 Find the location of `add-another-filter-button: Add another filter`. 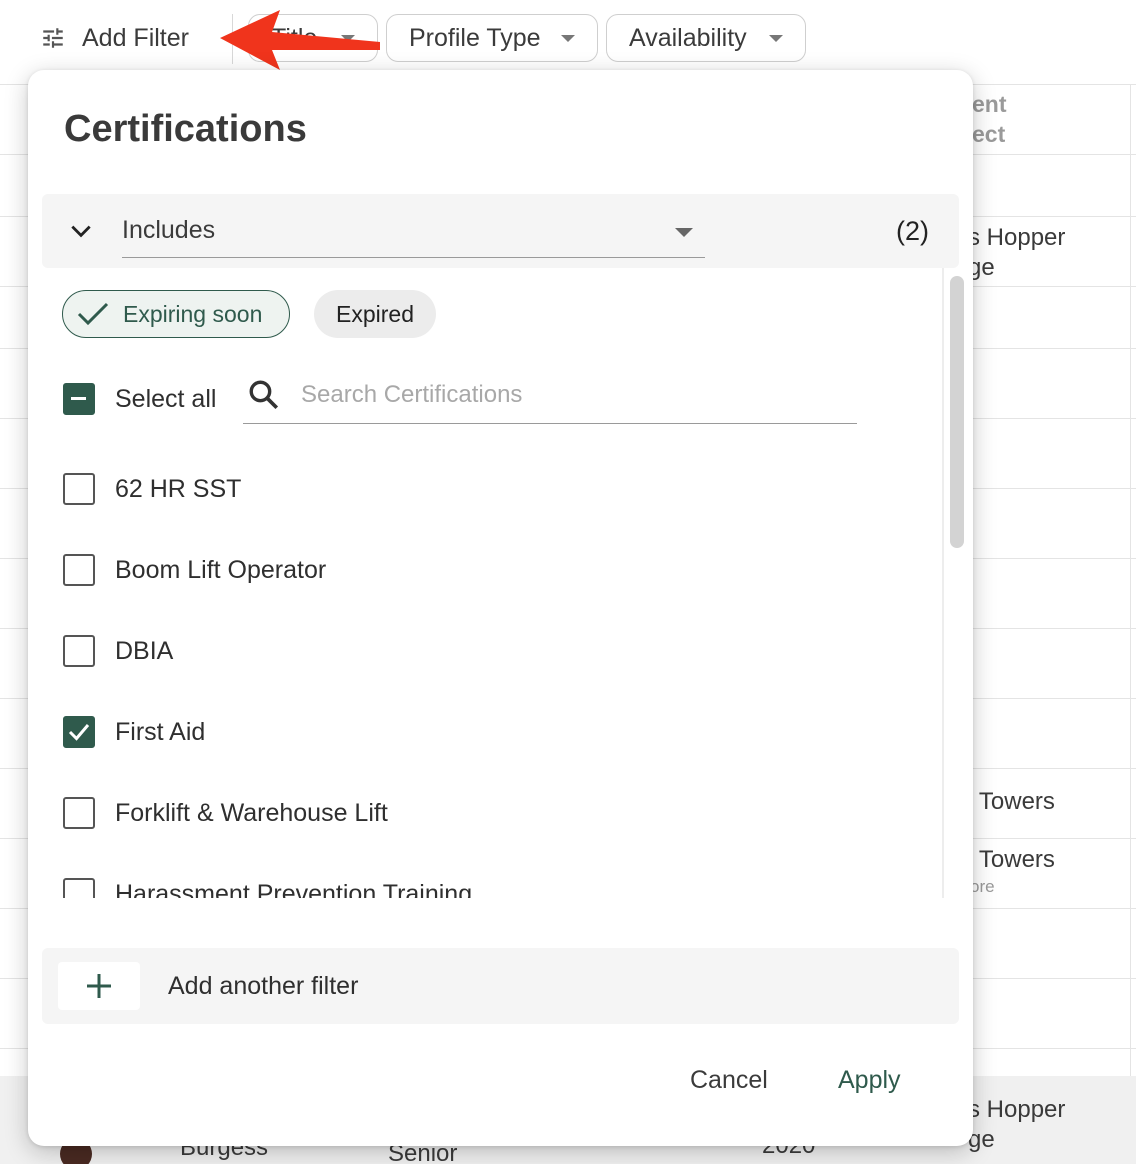

add-another-filter-button: Add another filter is located at coordinates (500, 986).